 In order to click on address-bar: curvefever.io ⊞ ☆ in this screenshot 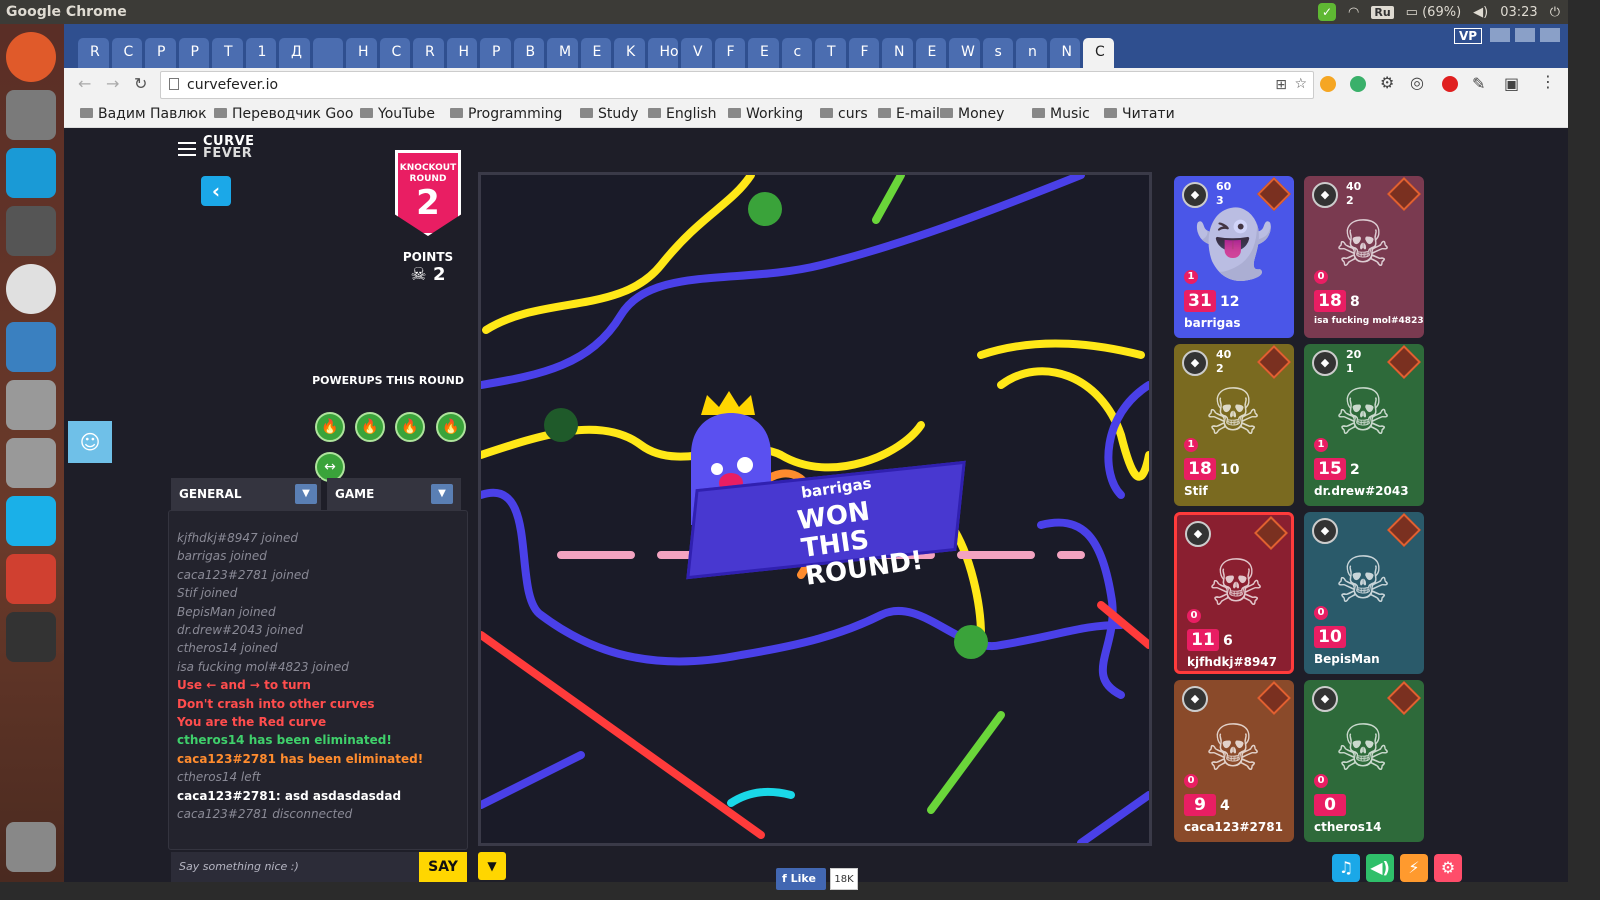, I will do `click(737, 85)`.